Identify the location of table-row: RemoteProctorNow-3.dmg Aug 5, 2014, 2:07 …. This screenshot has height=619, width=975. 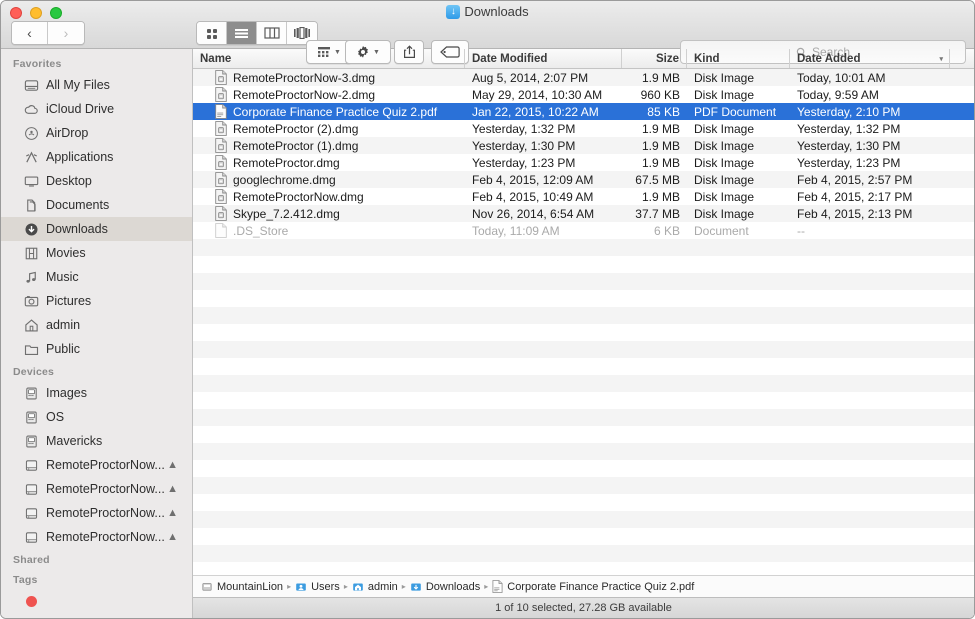
(583, 77).